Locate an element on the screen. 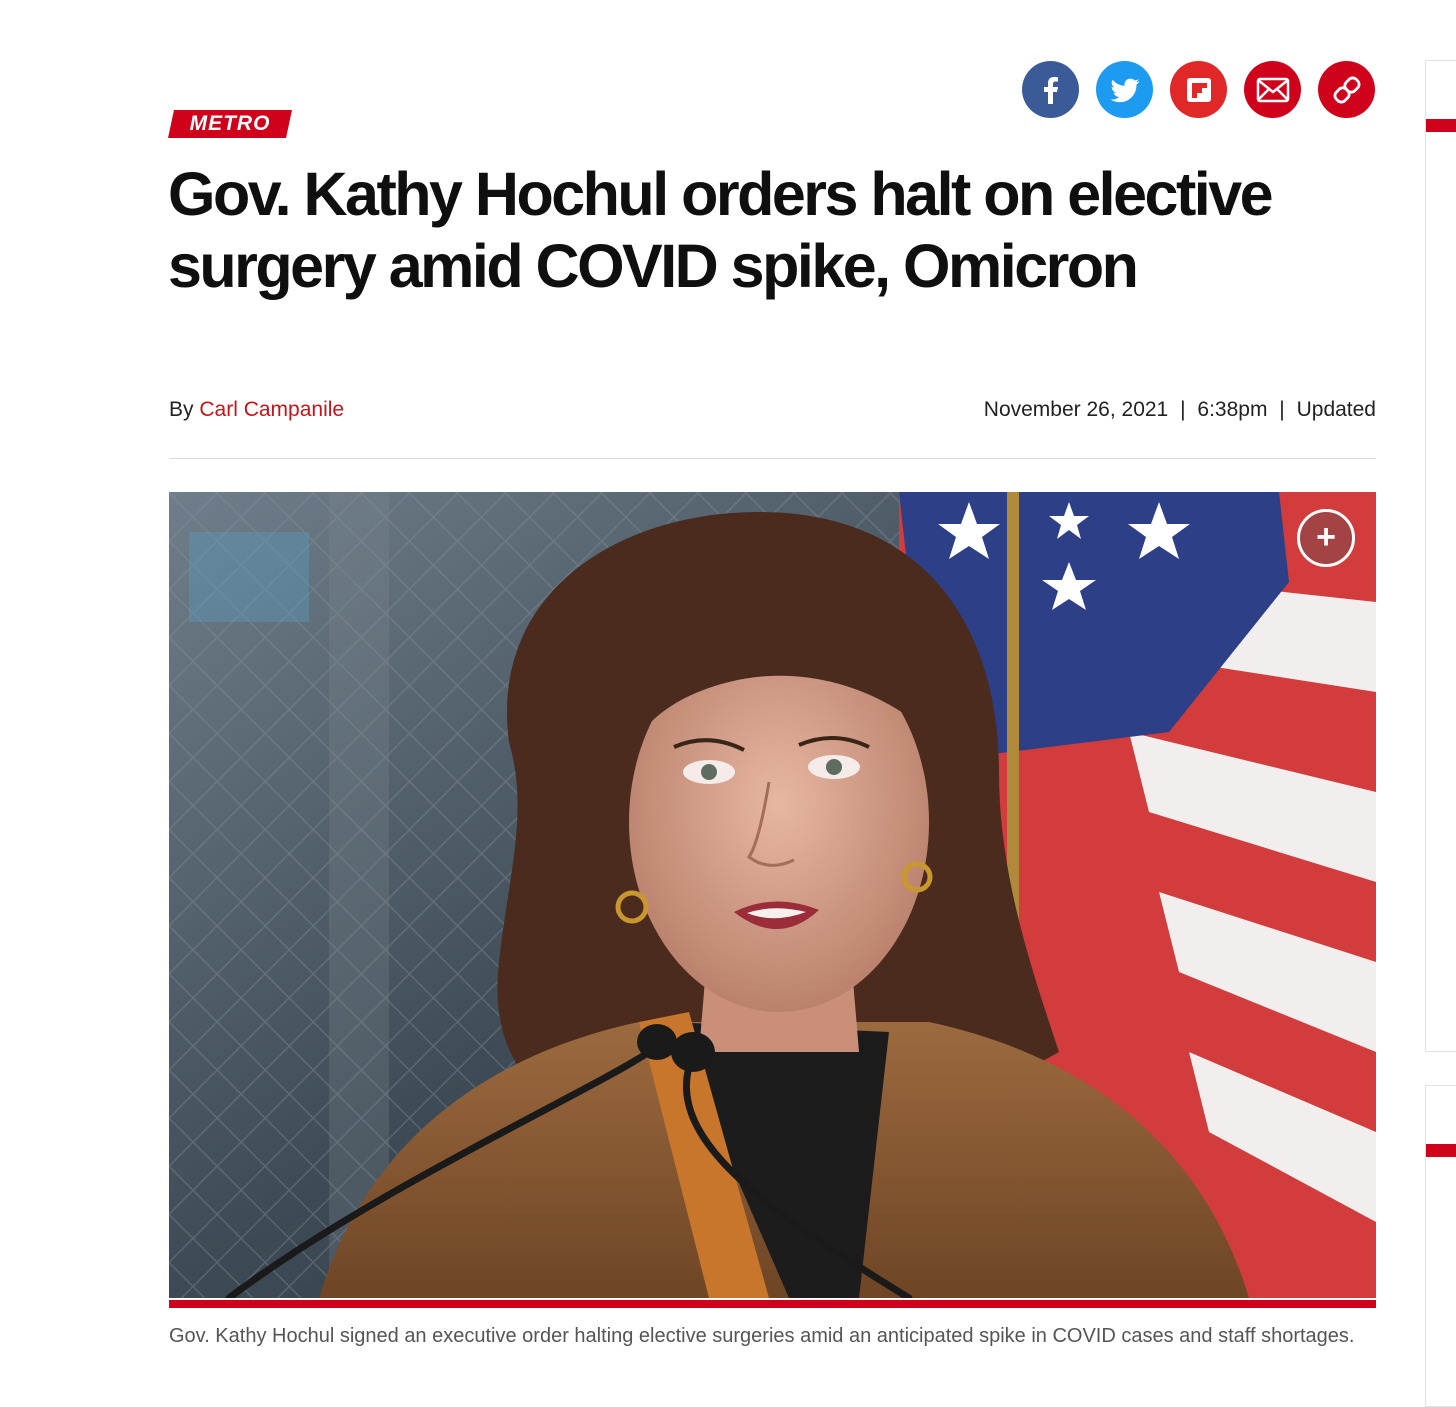  byline: By Carl Campanile is located at coordinates (256, 410).